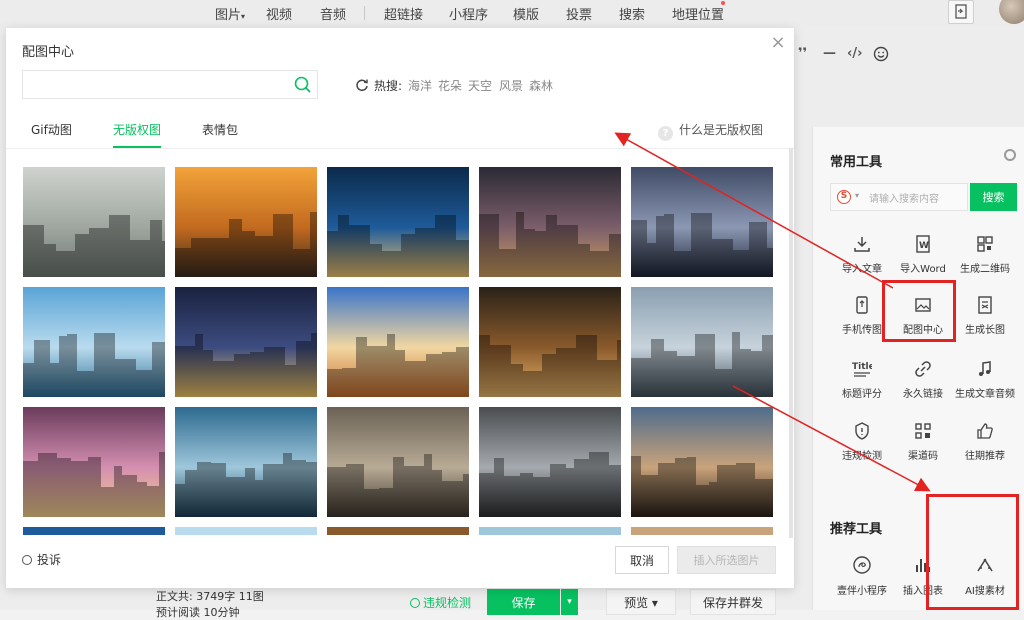  I want to click on image-thumb-foggy-city-at-dusk, so click(703, 222).